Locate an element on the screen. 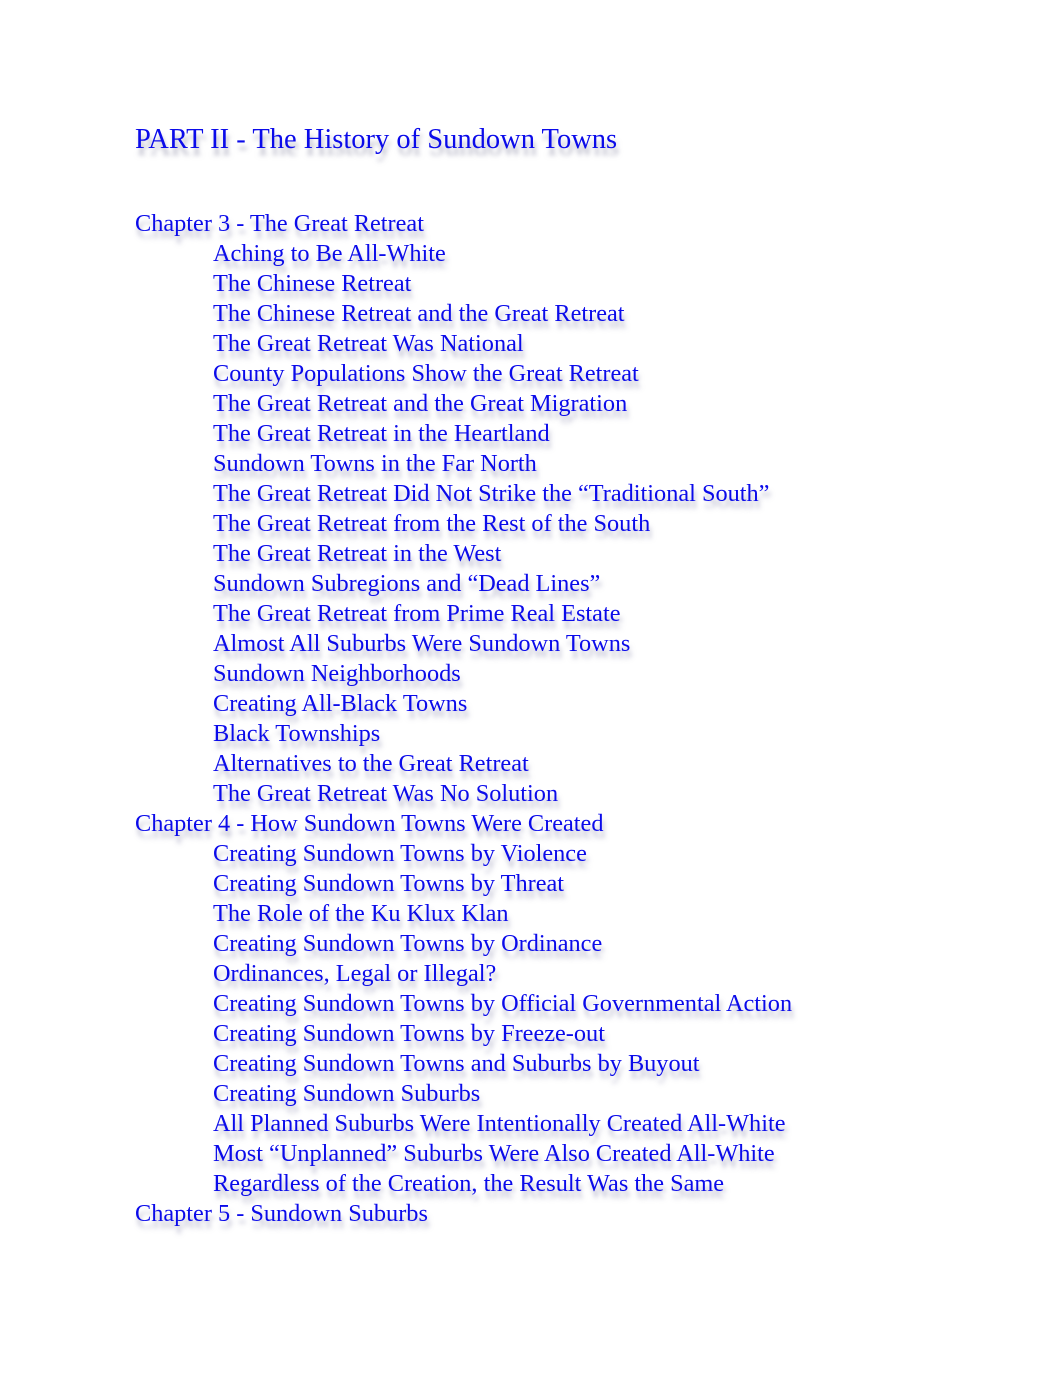 This screenshot has height=1376, width=1062. chapter-5: Chapter 5 - Sundown Suburbs is located at coordinates (463, 1214).